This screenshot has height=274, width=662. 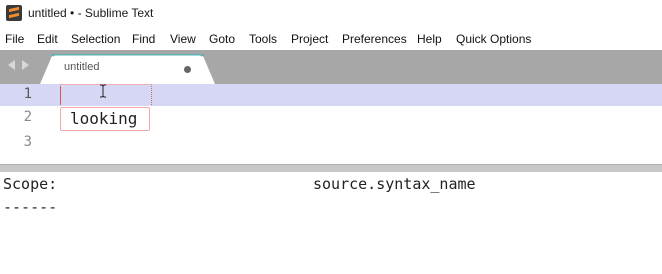 What do you see at coordinates (127, 69) in the screenshot?
I see `tab-untitled: untitled` at bounding box center [127, 69].